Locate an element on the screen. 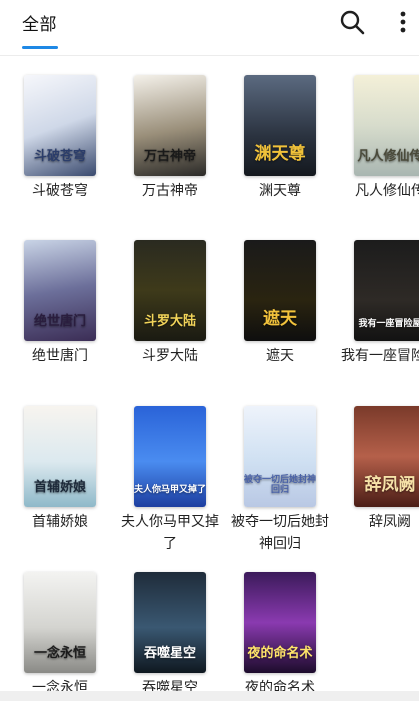 This screenshot has height=701, width=419. book-title: 夫人你马甲又掉了 is located at coordinates (170, 533).